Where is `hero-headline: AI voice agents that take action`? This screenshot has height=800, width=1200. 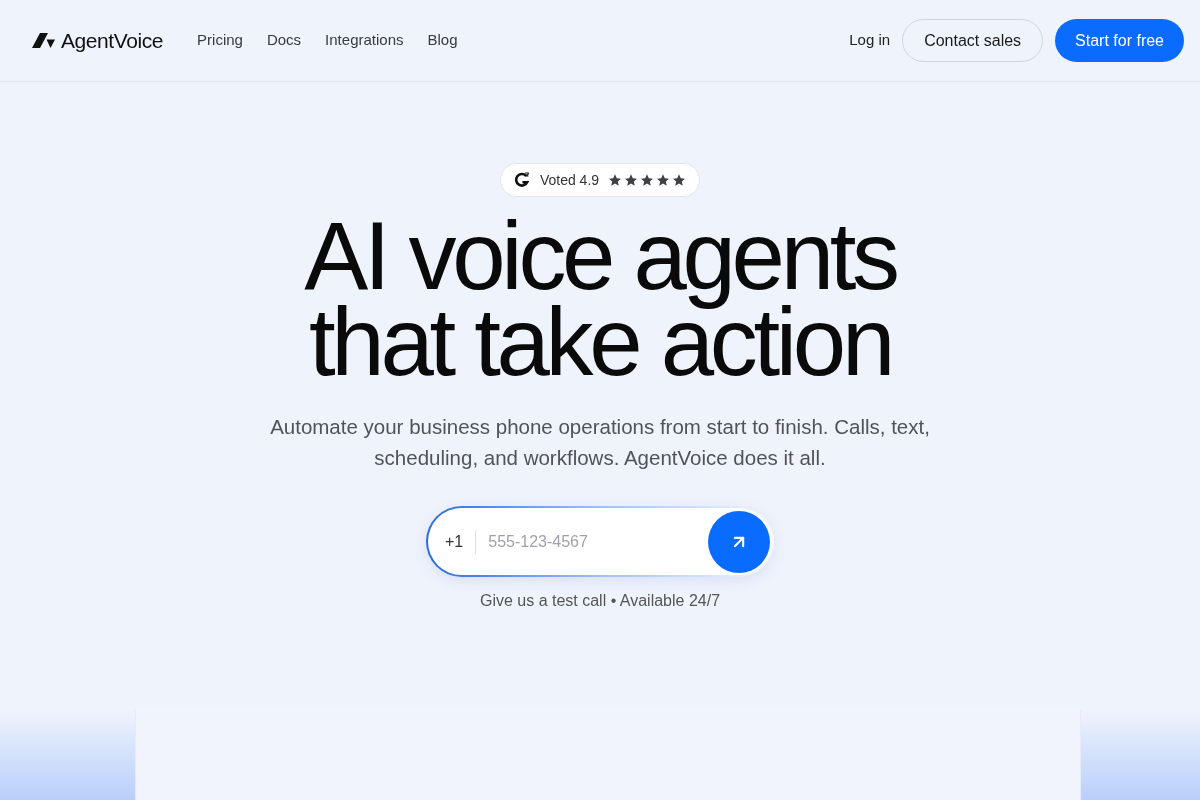 hero-headline: AI voice agents that take action is located at coordinates (600, 299).